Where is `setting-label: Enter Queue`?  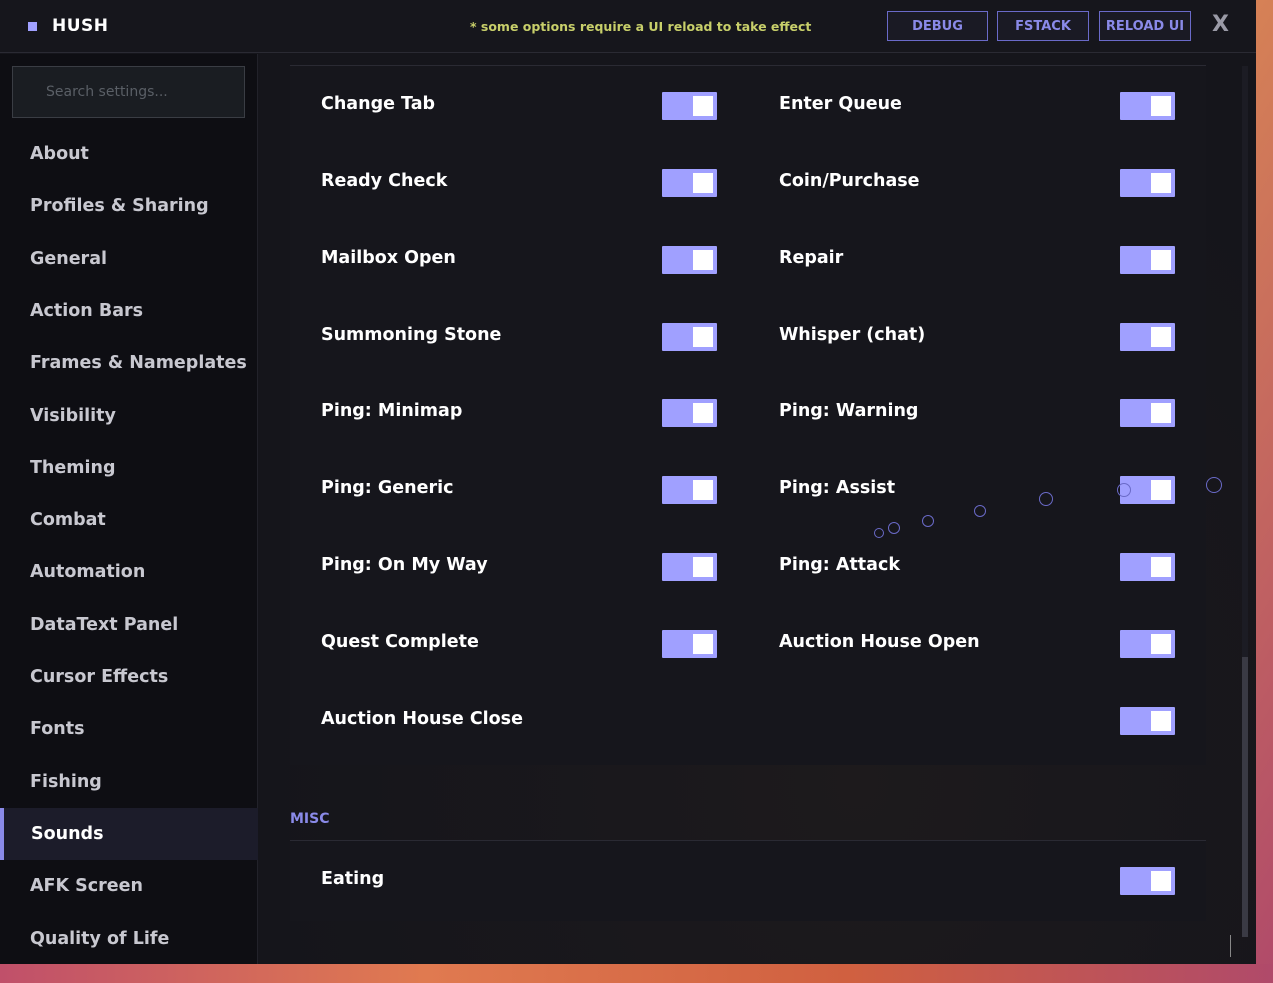
setting-label: Enter Queue is located at coordinates (840, 104).